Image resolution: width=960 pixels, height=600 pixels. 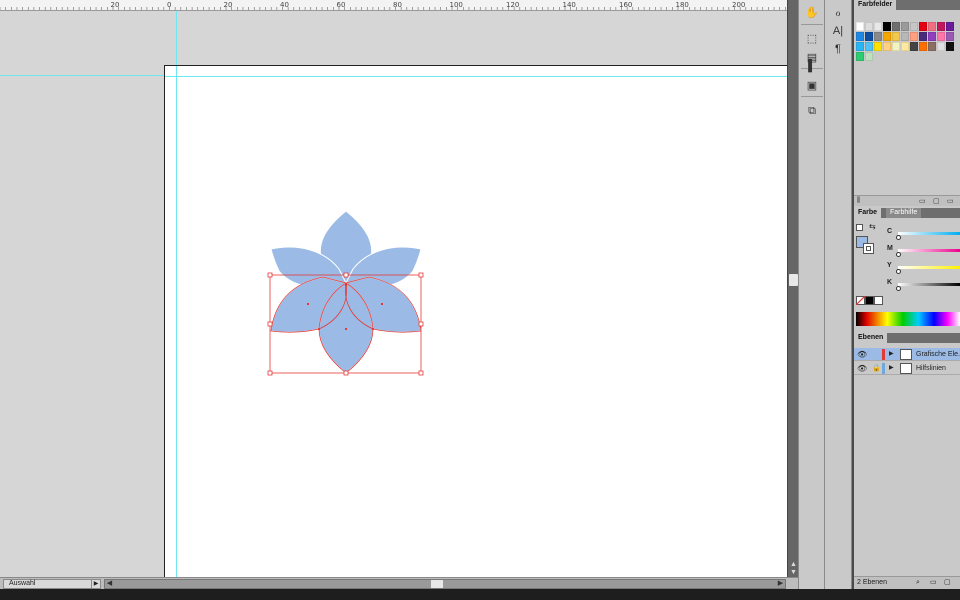 What do you see at coordinates (950, 201) in the screenshot?
I see `delete-swatch-icon: ▭` at bounding box center [950, 201].